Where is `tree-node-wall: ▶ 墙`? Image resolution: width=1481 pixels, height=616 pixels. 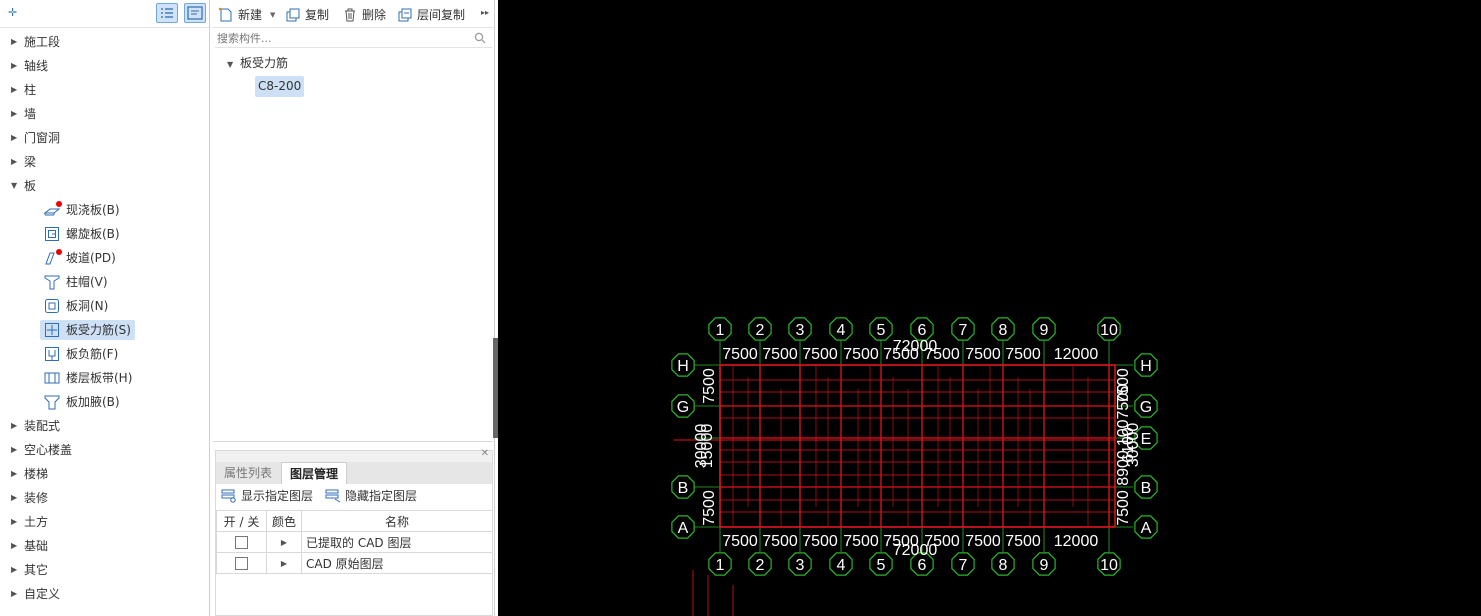 tree-node-wall: ▶ 墙 is located at coordinates (104, 114).